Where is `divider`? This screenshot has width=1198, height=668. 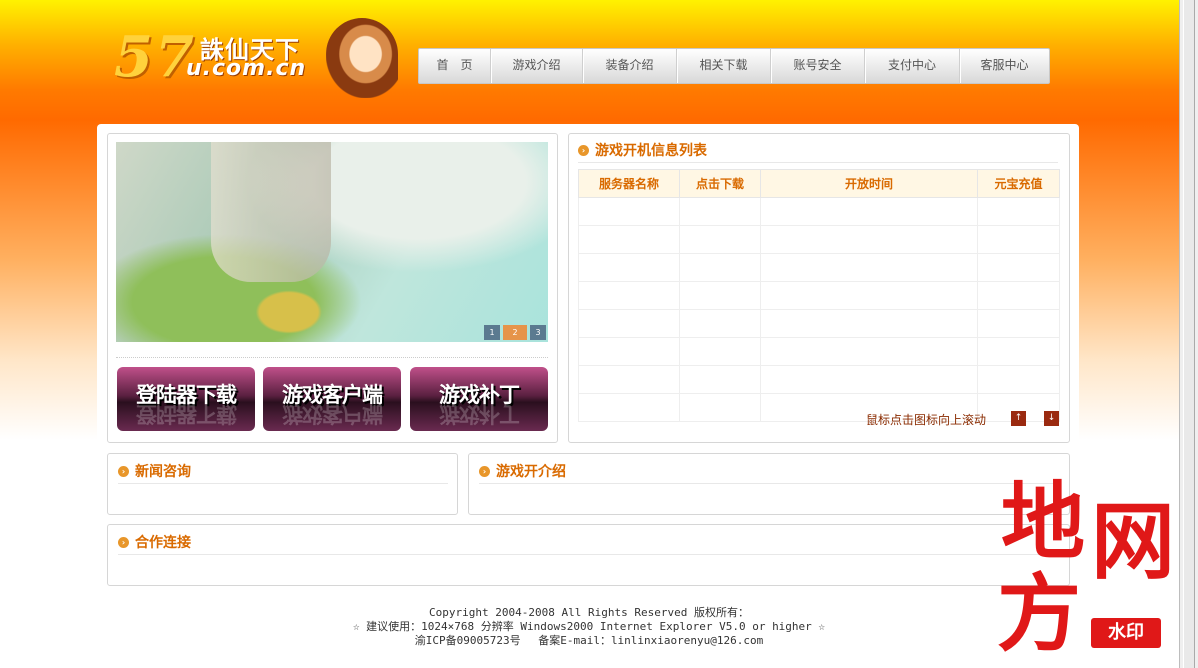 divider is located at coordinates (332, 357).